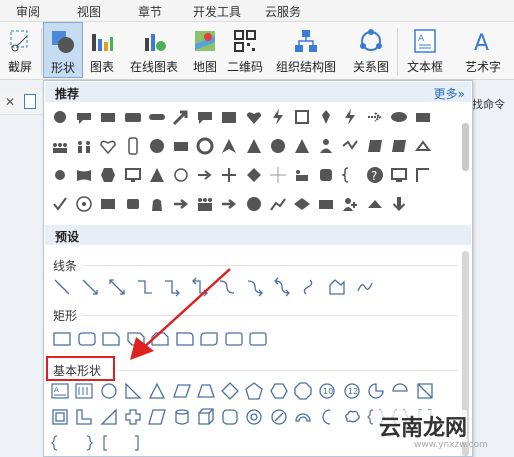 This screenshot has width=514, height=457. Describe the element at coordinates (375, 175) in the screenshot. I see `shape-option: ?` at that location.